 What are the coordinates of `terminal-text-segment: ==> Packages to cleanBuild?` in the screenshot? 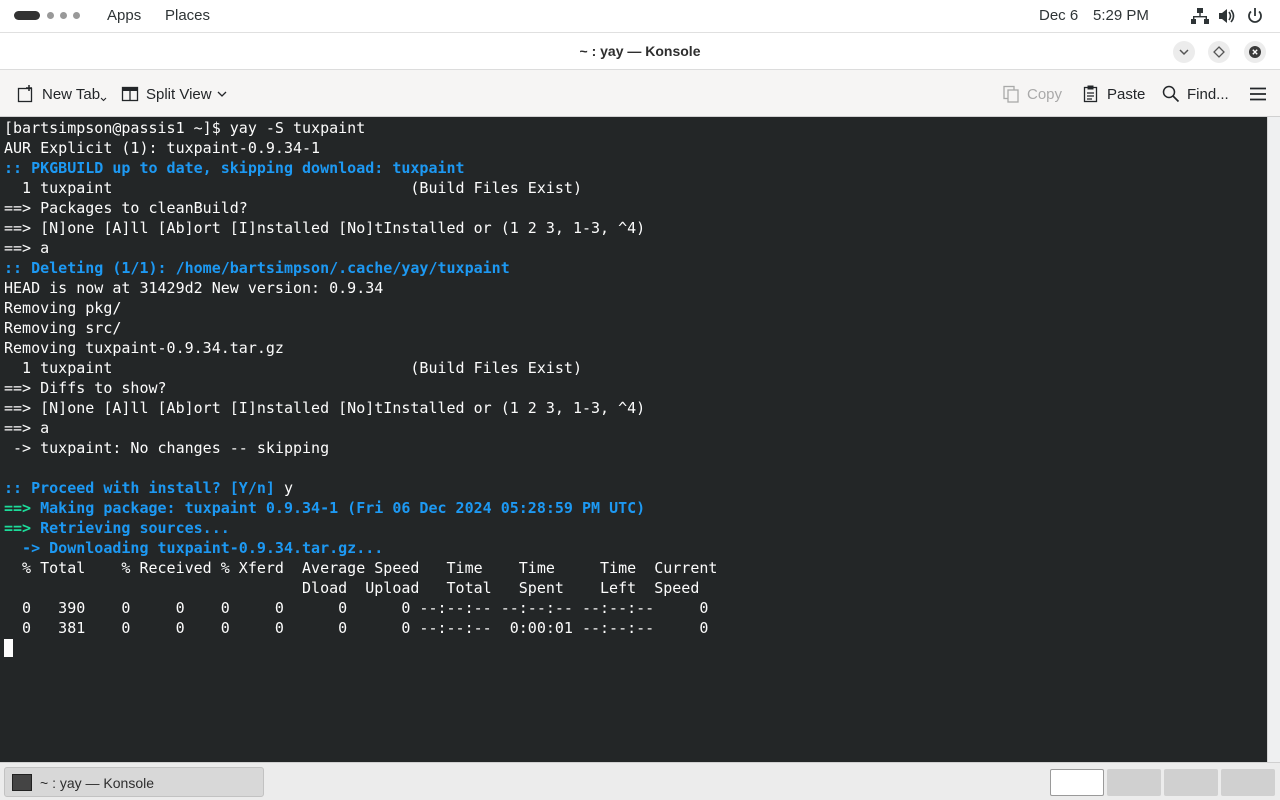 It's located at (126, 208).